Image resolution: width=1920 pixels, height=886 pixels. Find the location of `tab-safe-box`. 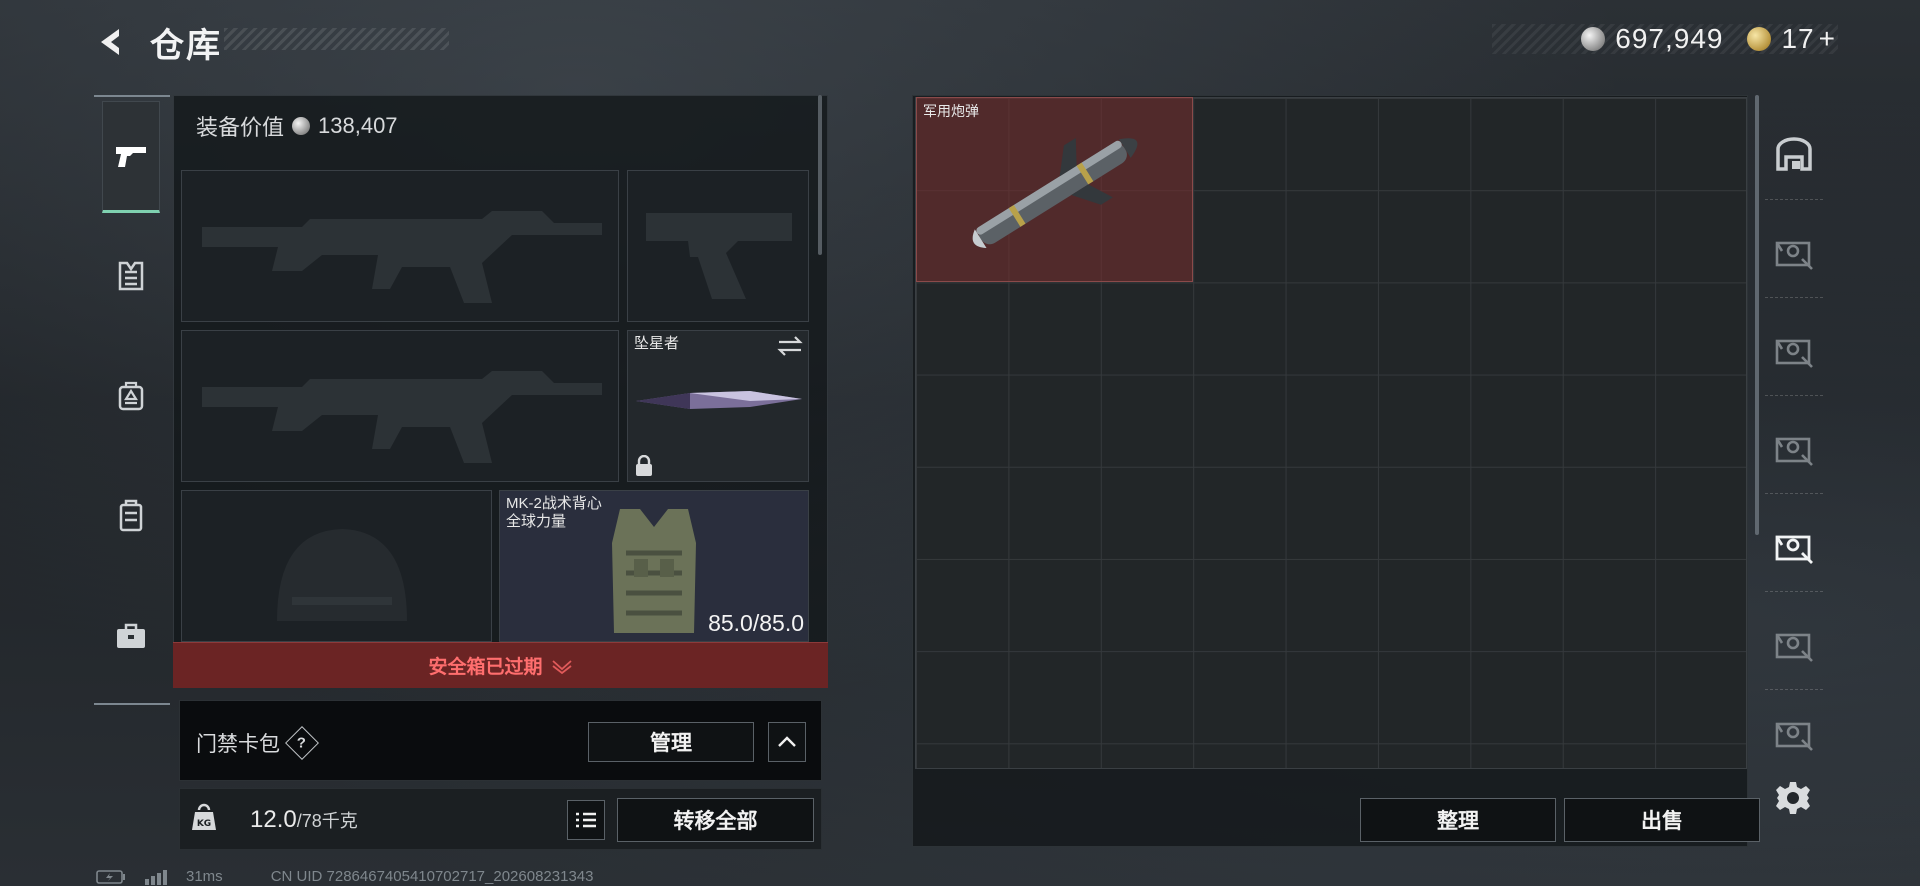

tab-safe-box is located at coordinates (131, 636).